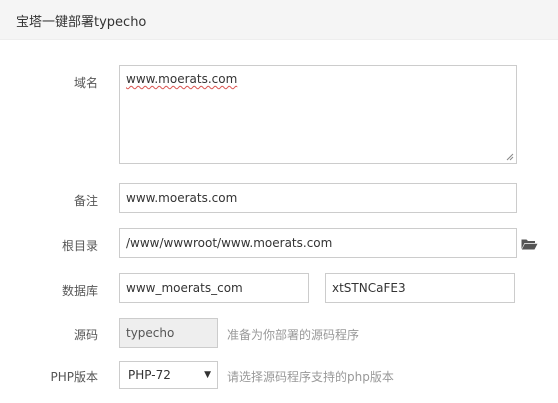 This screenshot has height=403, width=558. Describe the element at coordinates (310, 377) in the screenshot. I see `php-version-hint: 请选择源码程序支持的php版本` at that location.